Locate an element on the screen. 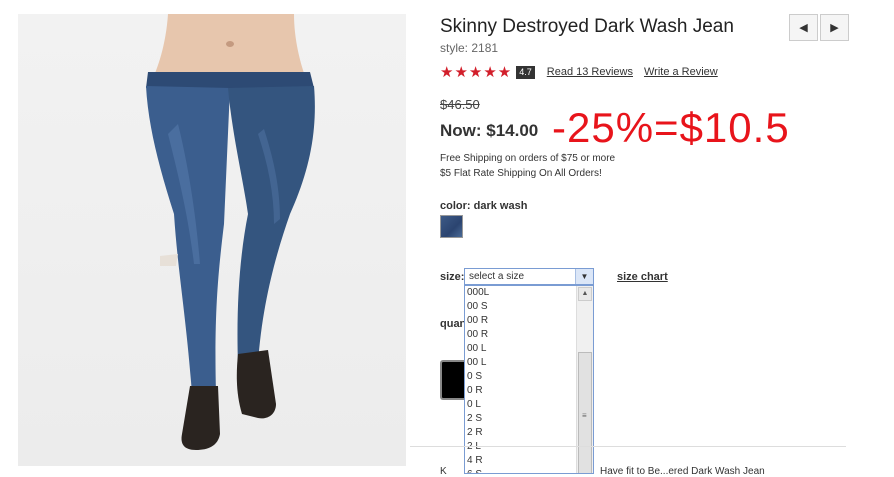 Image resolution: width=894 pixels, height=477 pixels. sale-price: Now: $14.00 is located at coordinates (489, 130).